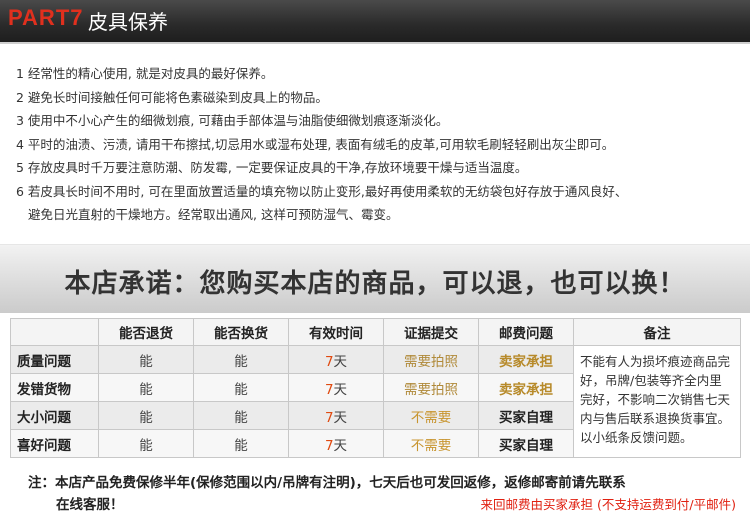 The image size is (750, 525). I want to click on part-number: PART7, so click(46, 17).